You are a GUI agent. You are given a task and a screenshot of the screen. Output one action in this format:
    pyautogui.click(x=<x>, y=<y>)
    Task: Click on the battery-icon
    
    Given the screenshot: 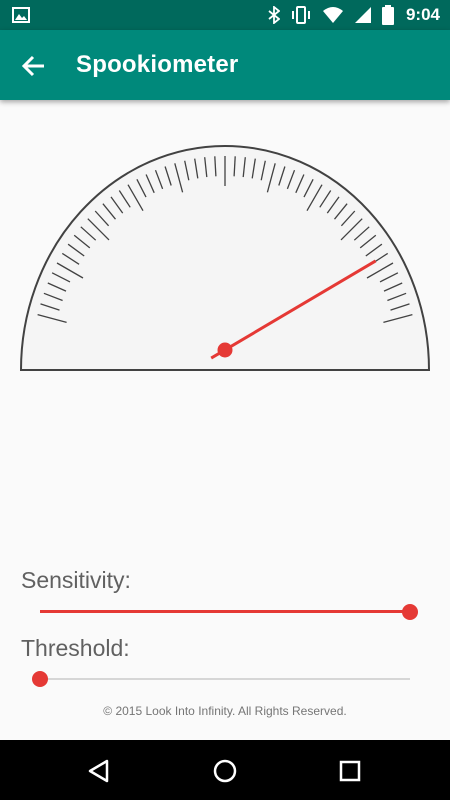 What is the action you would take?
    pyautogui.click(x=387, y=15)
    